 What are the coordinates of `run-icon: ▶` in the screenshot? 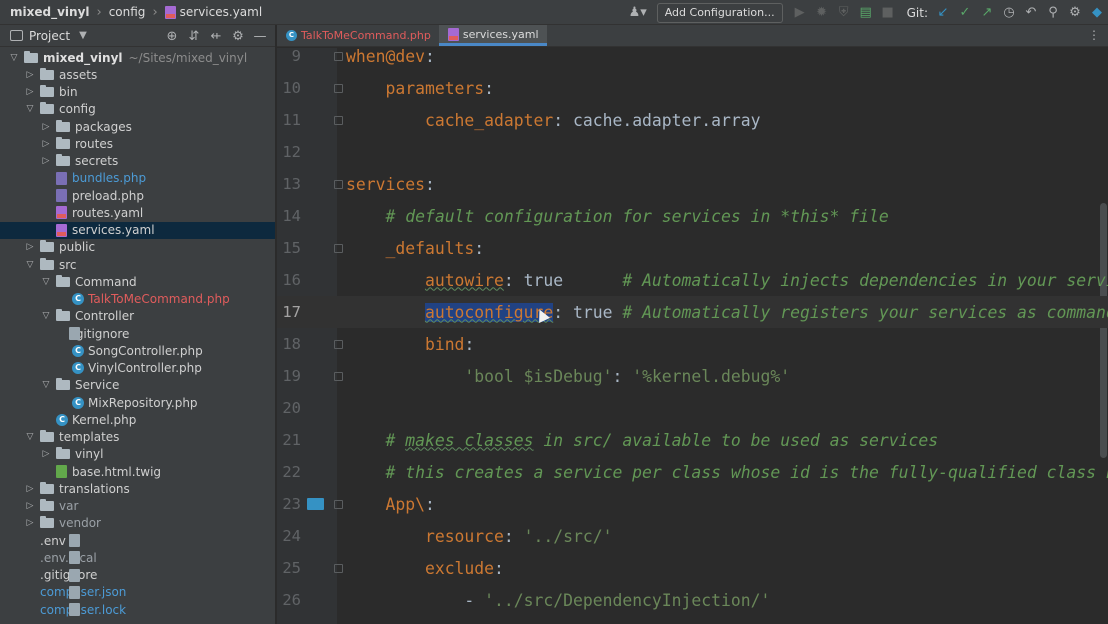 It's located at (800, 12).